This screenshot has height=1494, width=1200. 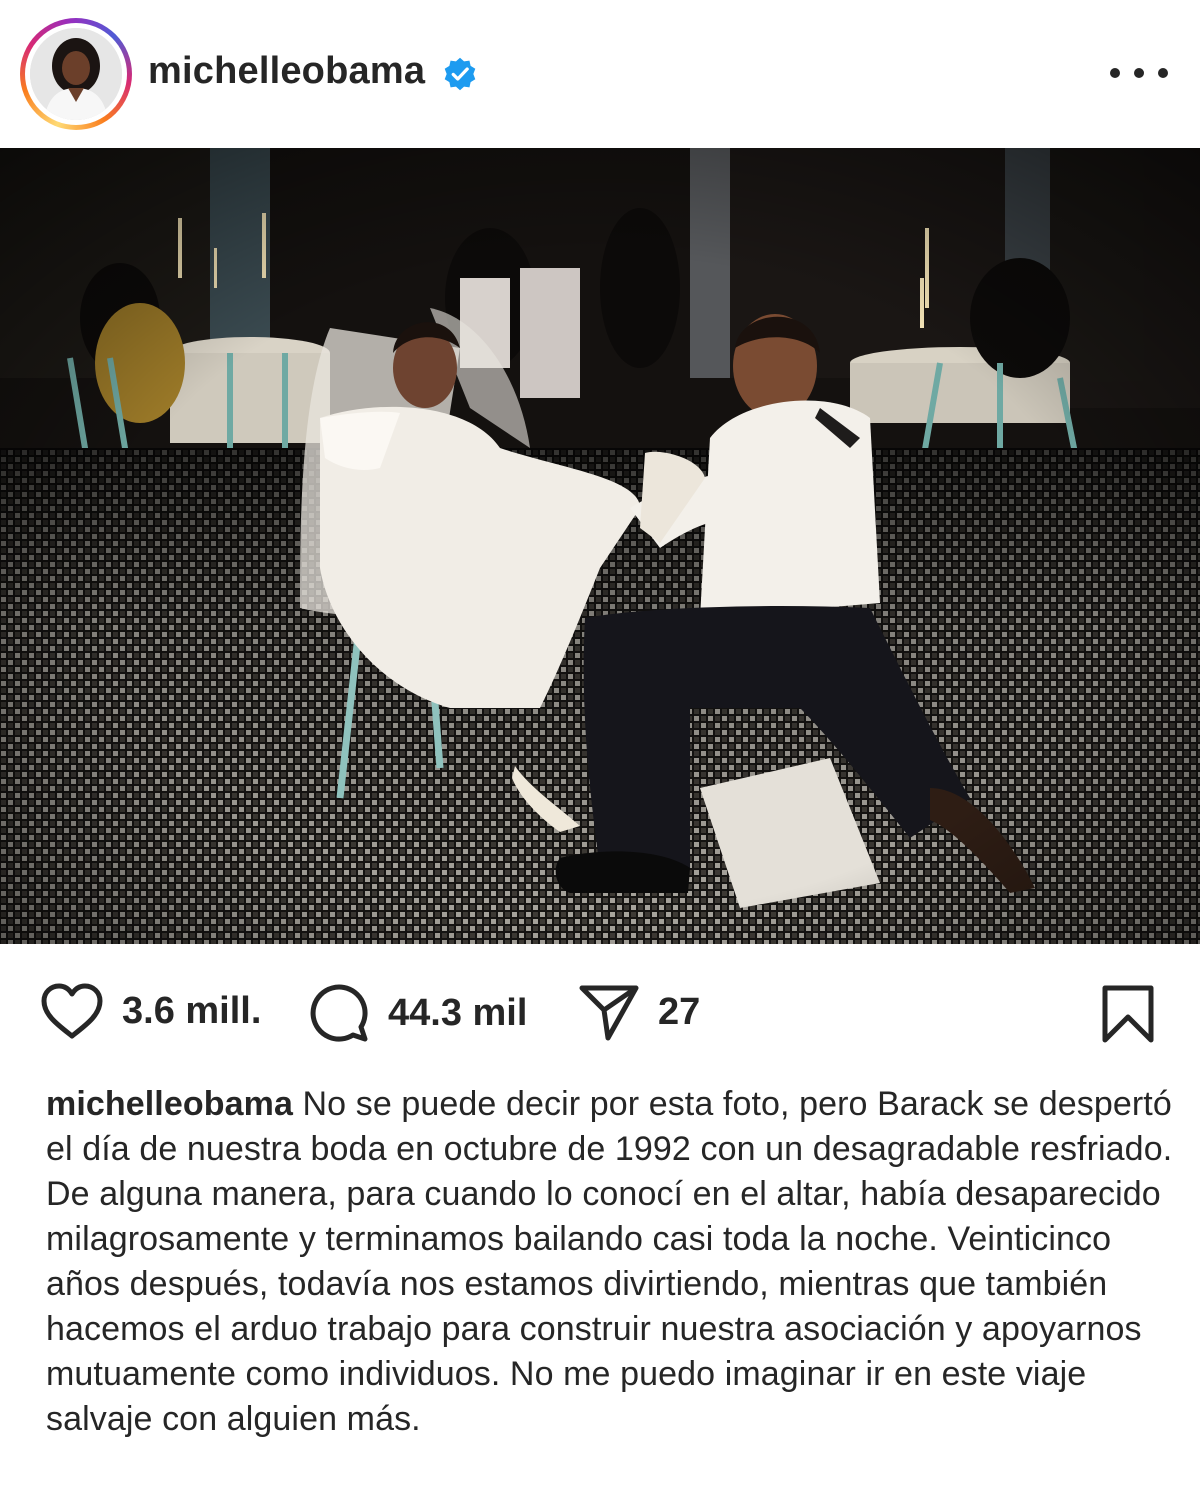 What do you see at coordinates (457, 1013) in the screenshot?
I see `comments-count: 44.3 mil` at bounding box center [457, 1013].